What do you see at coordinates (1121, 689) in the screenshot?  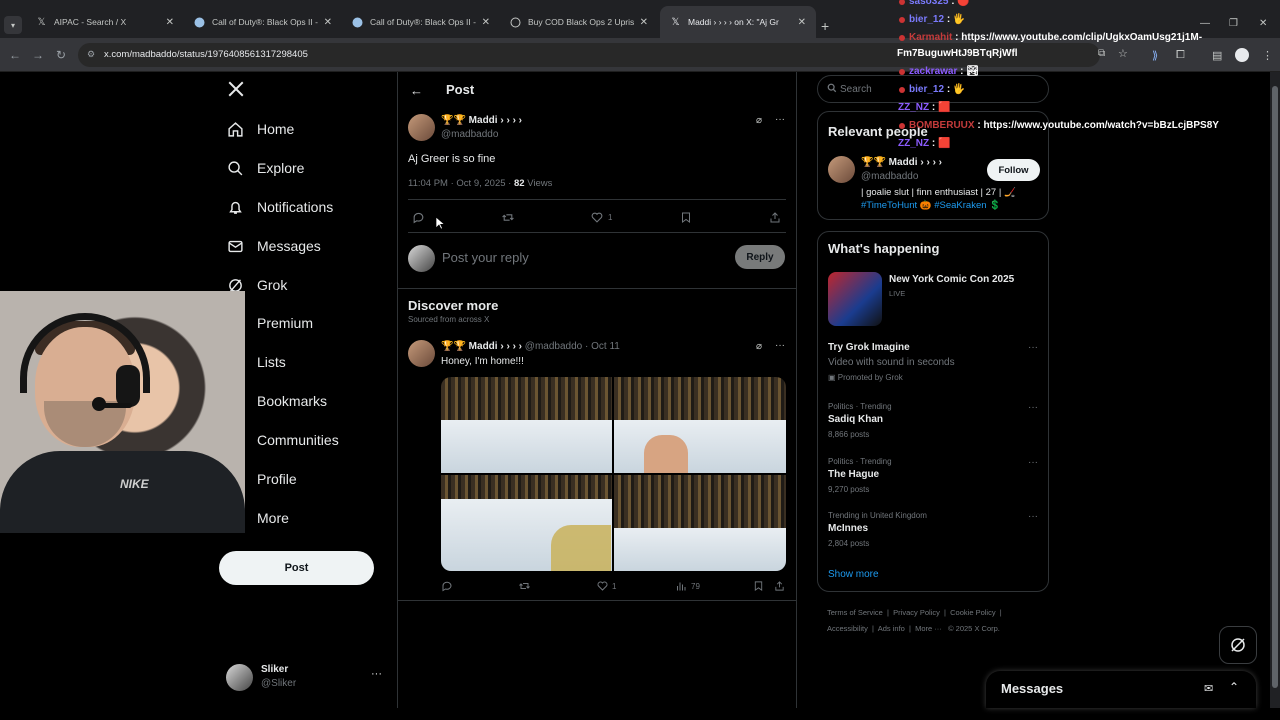 I see `messages-drawer: Messages ✉ ⌃` at bounding box center [1121, 689].